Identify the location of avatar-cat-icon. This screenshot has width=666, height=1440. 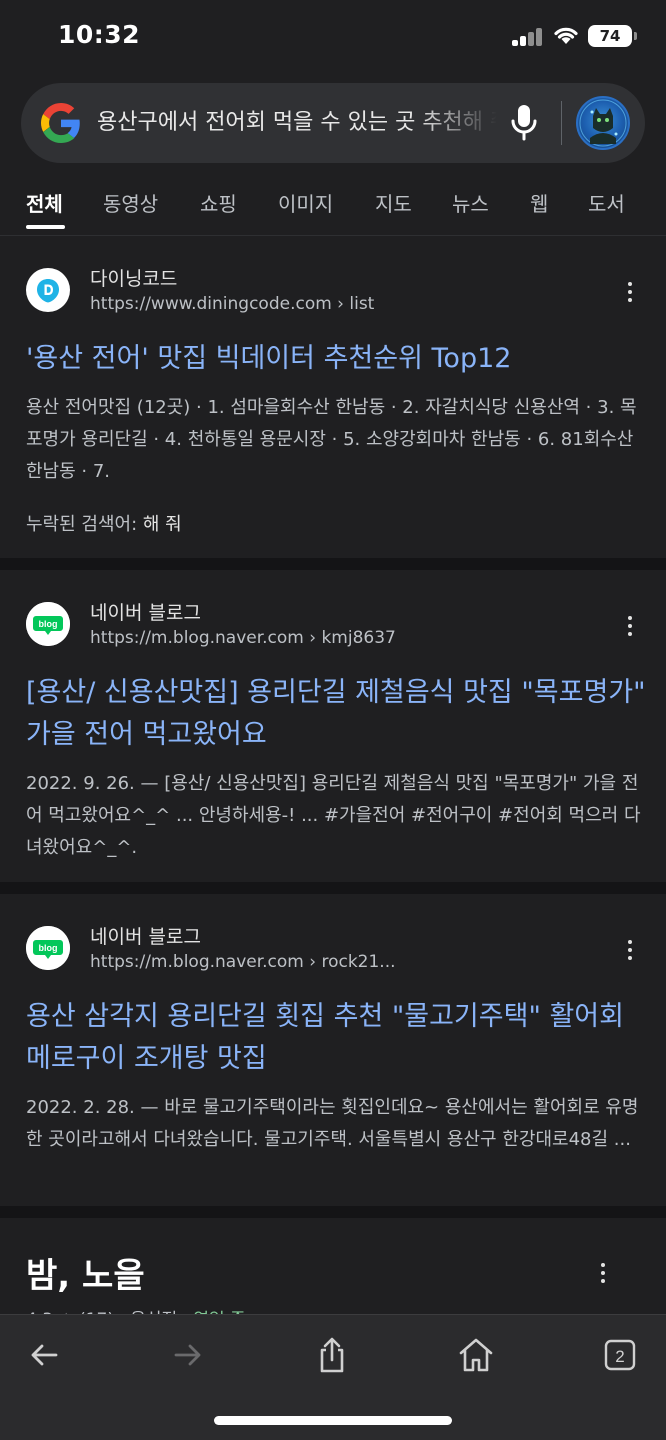
(603, 123).